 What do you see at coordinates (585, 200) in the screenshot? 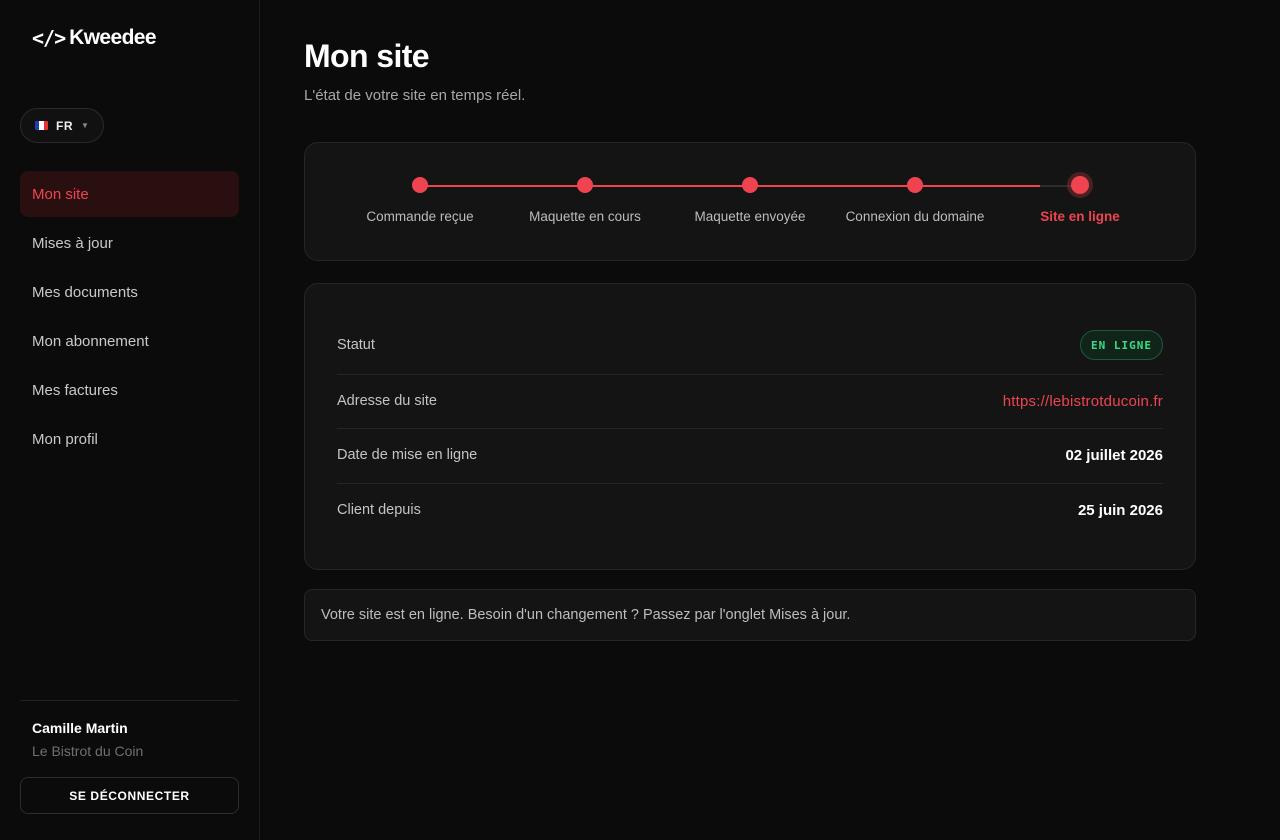
I see `progress-step-2: Maquette en cours` at bounding box center [585, 200].